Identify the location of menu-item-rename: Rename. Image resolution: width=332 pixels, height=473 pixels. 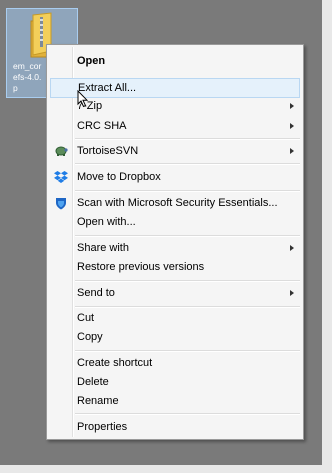
(175, 401).